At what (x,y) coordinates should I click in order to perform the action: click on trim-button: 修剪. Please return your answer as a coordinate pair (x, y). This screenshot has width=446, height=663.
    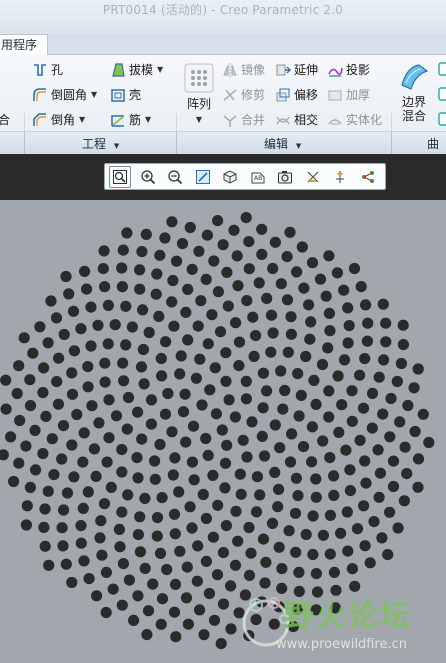
    Looking at the image, I should click on (243, 94).